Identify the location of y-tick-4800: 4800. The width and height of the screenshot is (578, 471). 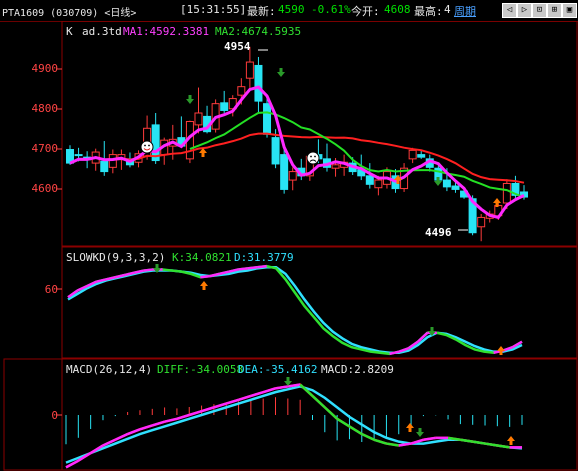
(45, 108).